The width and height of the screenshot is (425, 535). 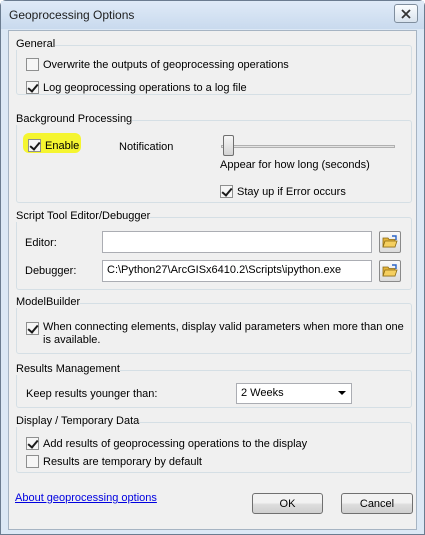 I want to click on enable-checkbox, so click(x=34, y=145).